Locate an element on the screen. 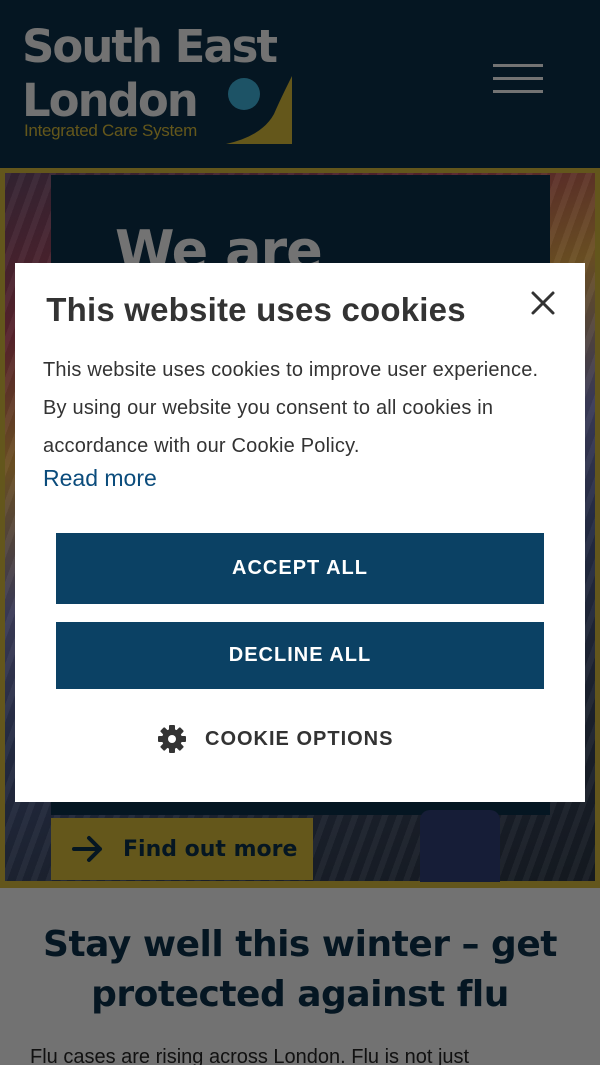  cookie-options-label: COOKIE OPTIONS is located at coordinates (299, 738).